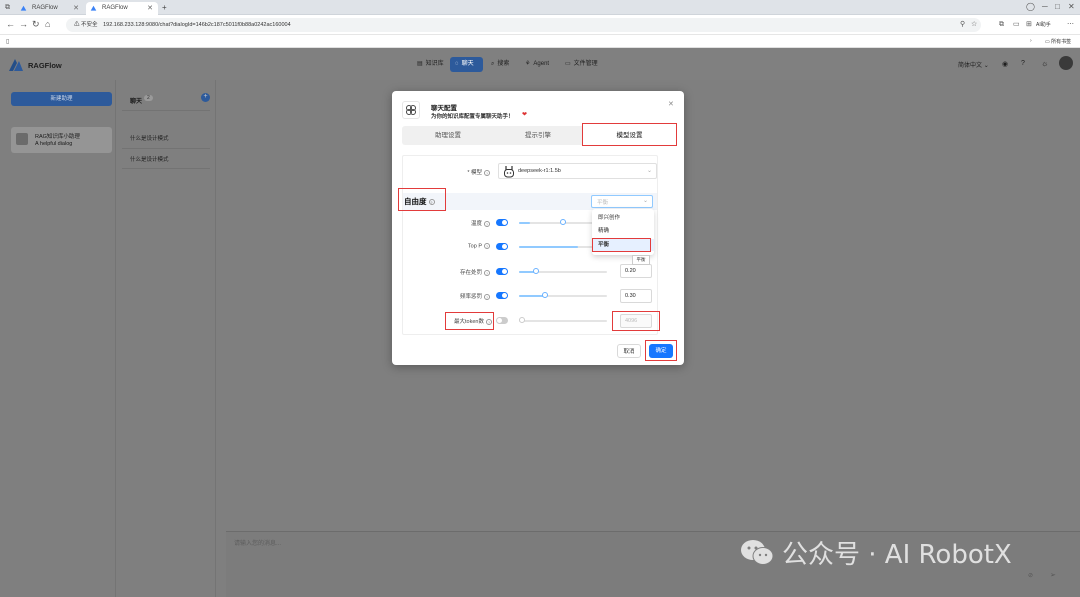  What do you see at coordinates (1030, 575) in the screenshot?
I see `attach-icon: ⊘` at bounding box center [1030, 575].